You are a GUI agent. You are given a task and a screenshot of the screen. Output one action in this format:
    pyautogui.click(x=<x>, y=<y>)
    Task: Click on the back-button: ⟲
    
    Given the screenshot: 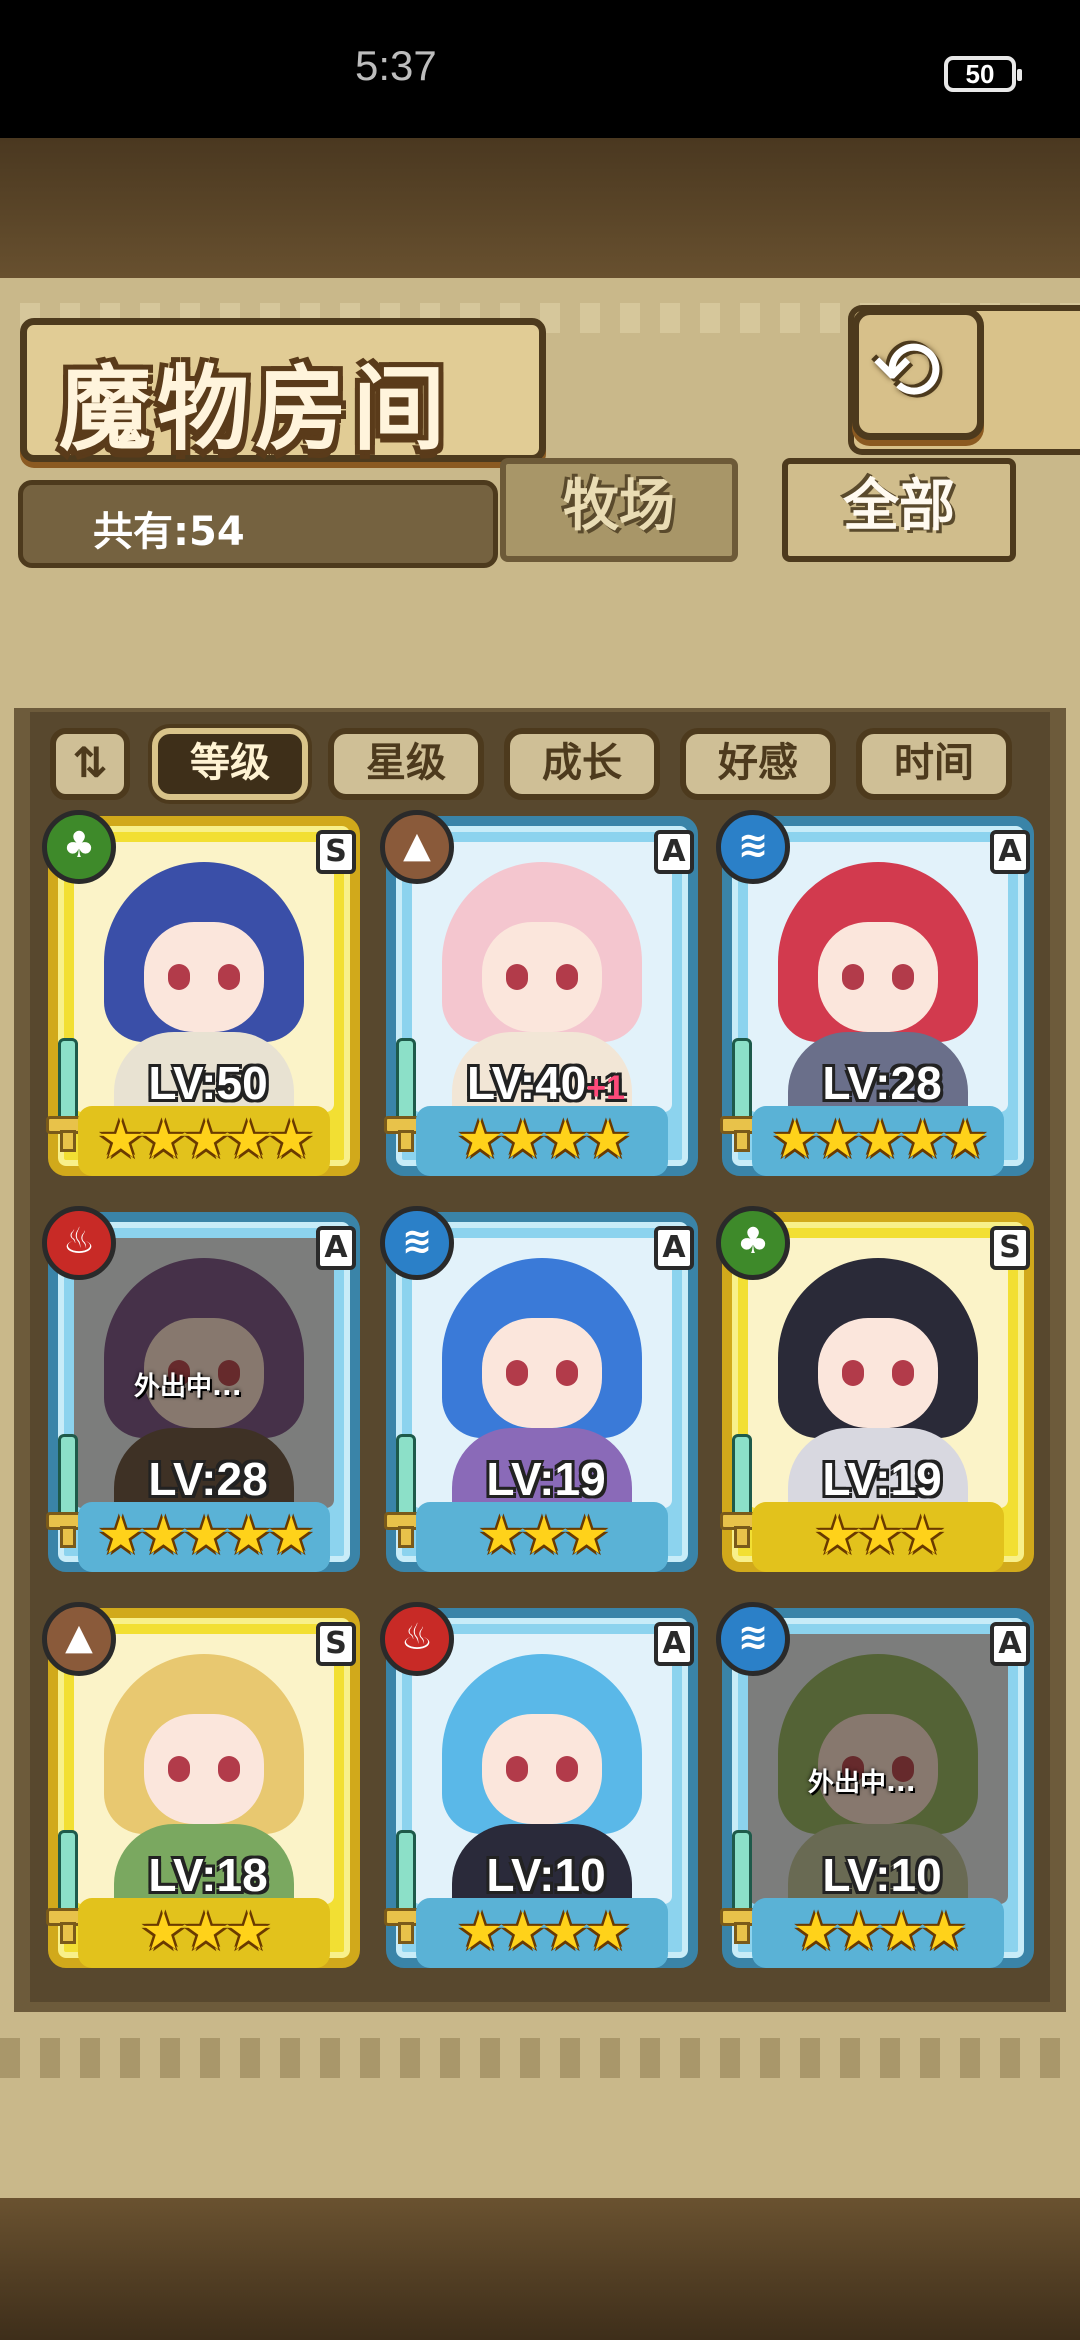 What is the action you would take?
    pyautogui.click(x=918, y=374)
    